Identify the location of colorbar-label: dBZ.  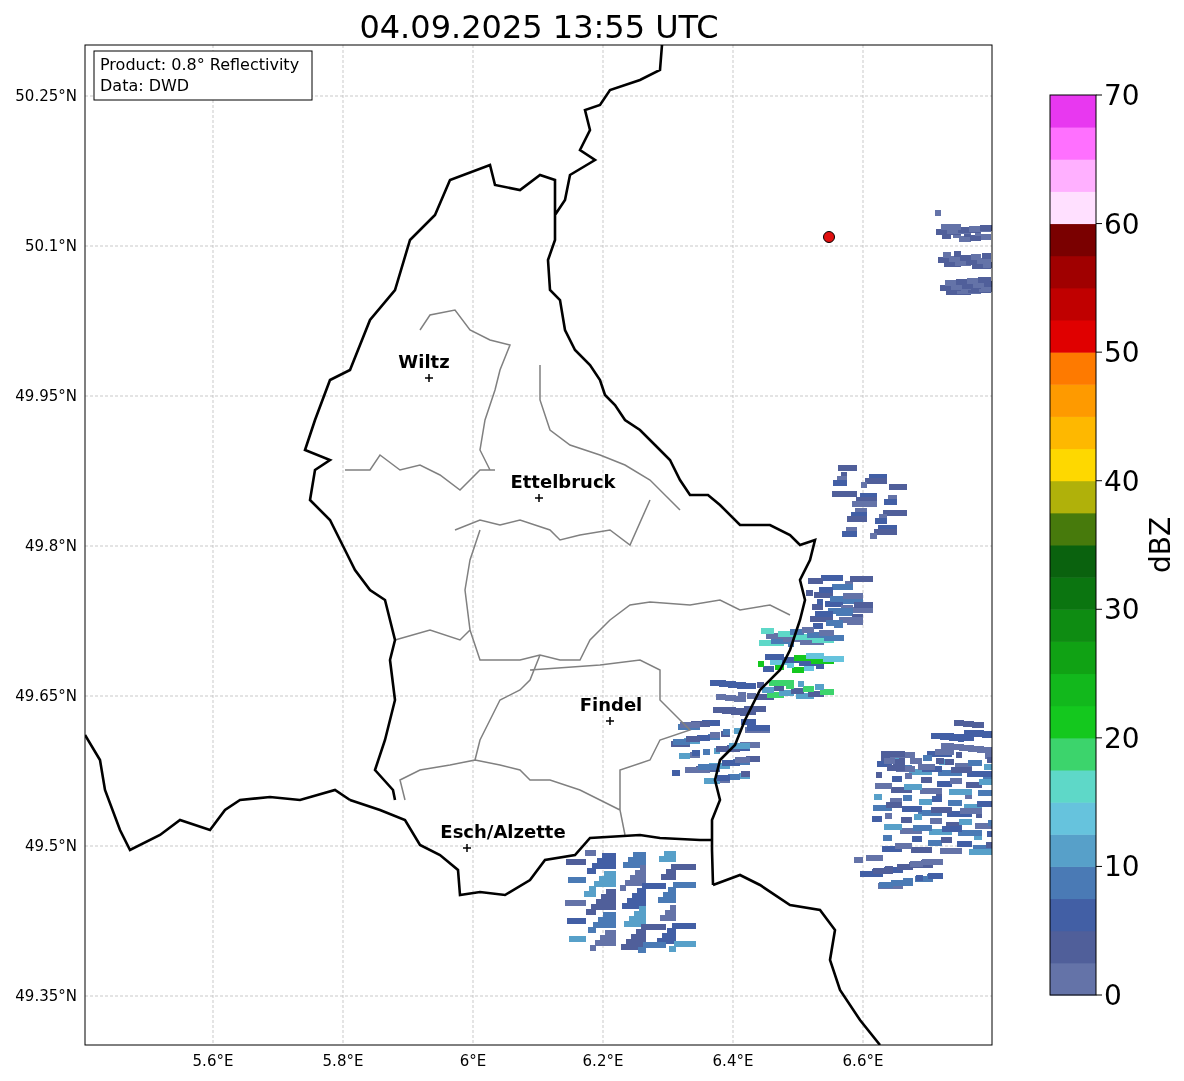
(1160, 545).